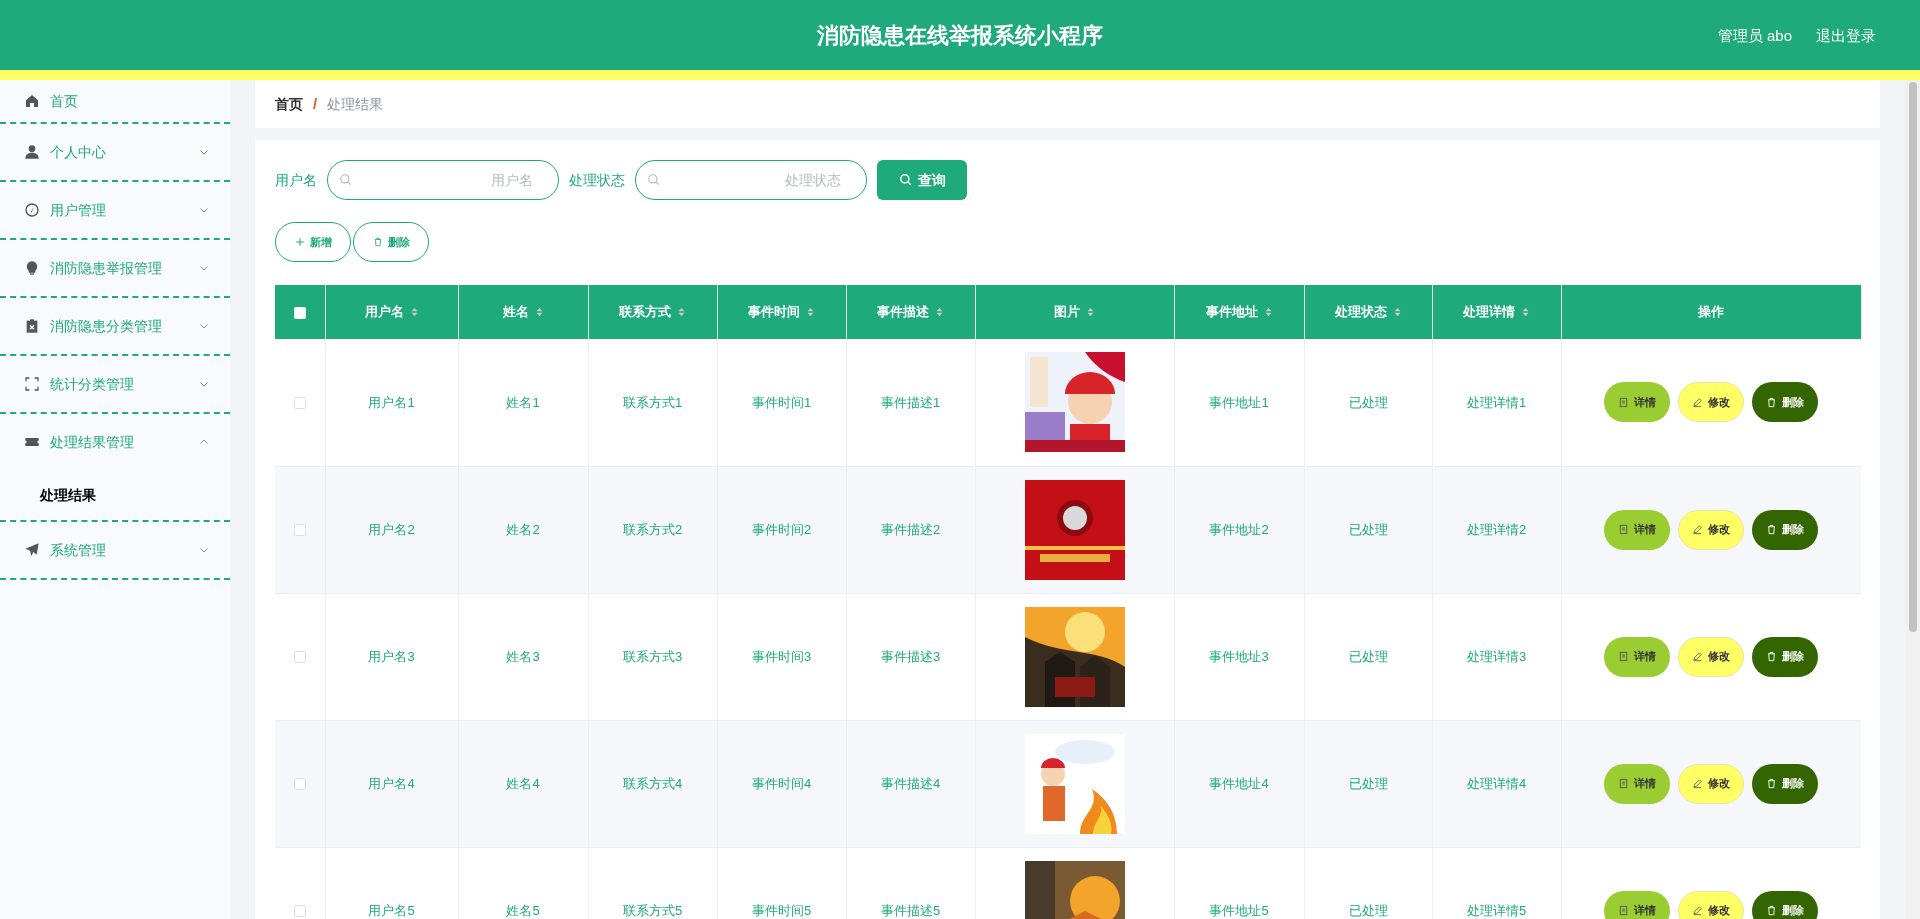  What do you see at coordinates (32, 268) in the screenshot?
I see `bulb-icon` at bounding box center [32, 268].